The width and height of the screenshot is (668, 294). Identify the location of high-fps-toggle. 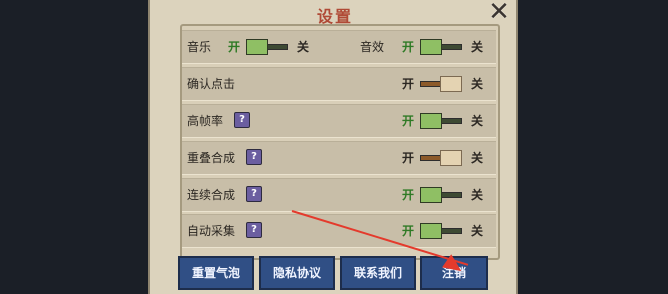
(441, 121).